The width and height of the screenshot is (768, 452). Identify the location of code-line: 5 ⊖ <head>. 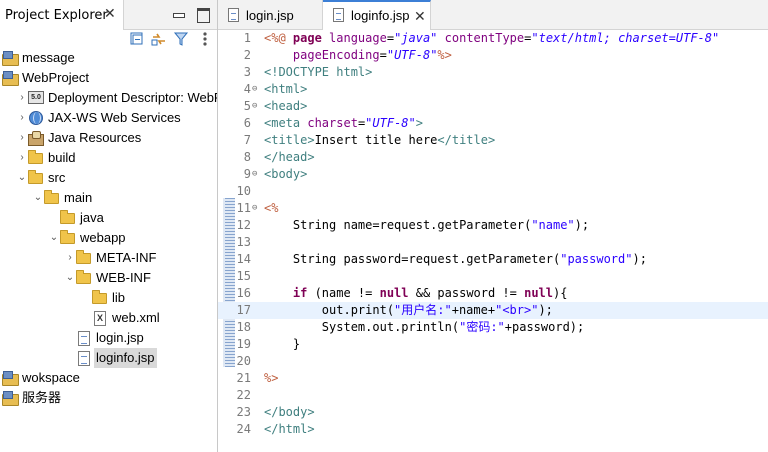
(493, 106).